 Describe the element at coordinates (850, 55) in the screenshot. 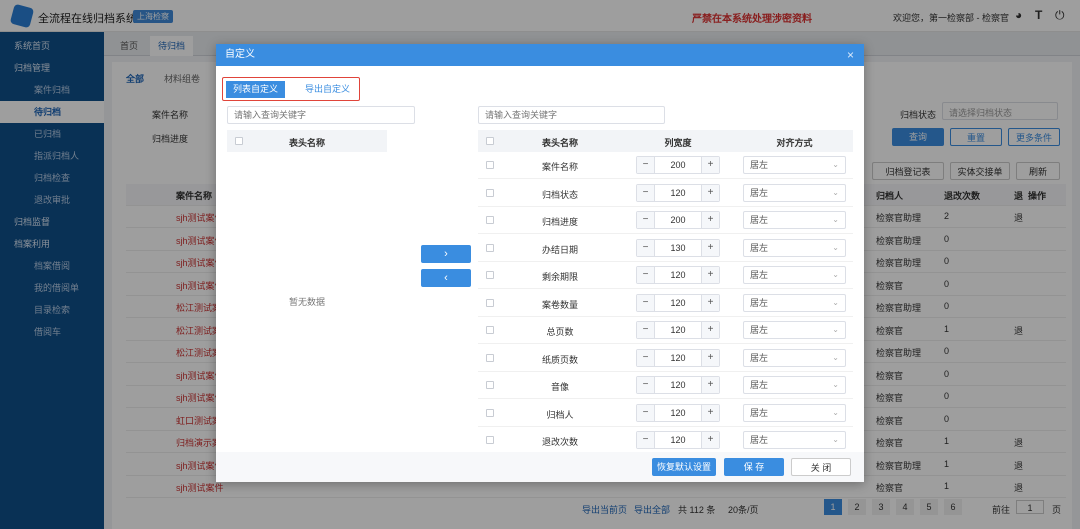

I see `close-icon: ×` at that location.